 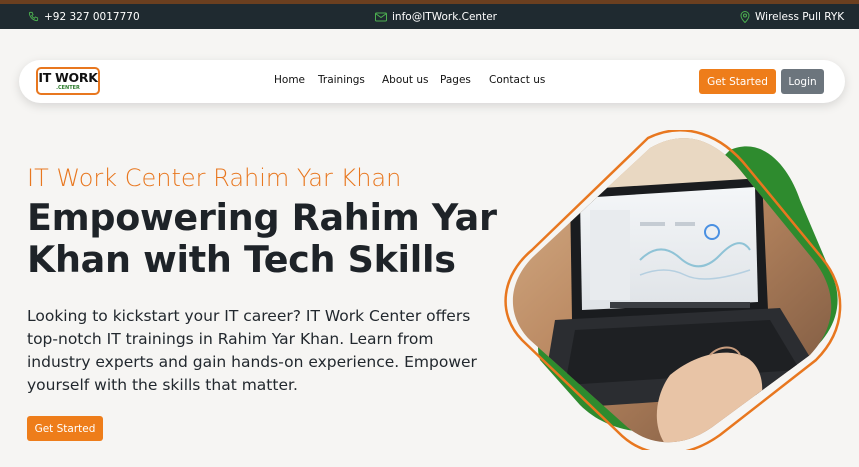 What do you see at coordinates (289, 80) in the screenshot?
I see `nav-item-home: Home` at bounding box center [289, 80].